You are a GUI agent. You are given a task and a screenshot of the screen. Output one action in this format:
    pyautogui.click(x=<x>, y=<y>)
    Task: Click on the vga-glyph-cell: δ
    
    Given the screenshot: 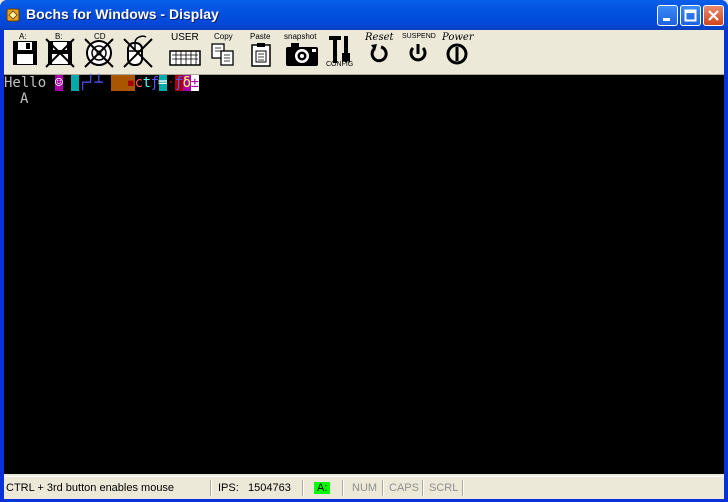 What is the action you would take?
    pyautogui.click(x=187, y=83)
    